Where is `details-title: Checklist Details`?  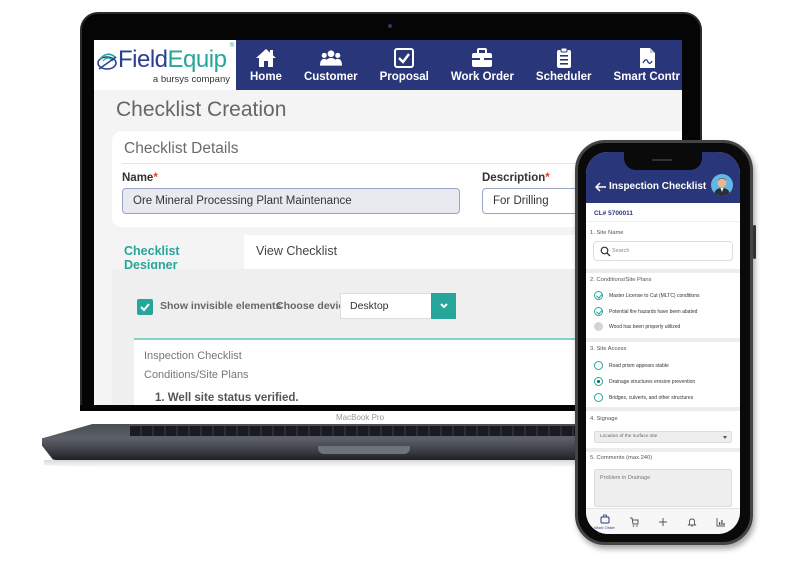 details-title: Checklist Details is located at coordinates (181, 148).